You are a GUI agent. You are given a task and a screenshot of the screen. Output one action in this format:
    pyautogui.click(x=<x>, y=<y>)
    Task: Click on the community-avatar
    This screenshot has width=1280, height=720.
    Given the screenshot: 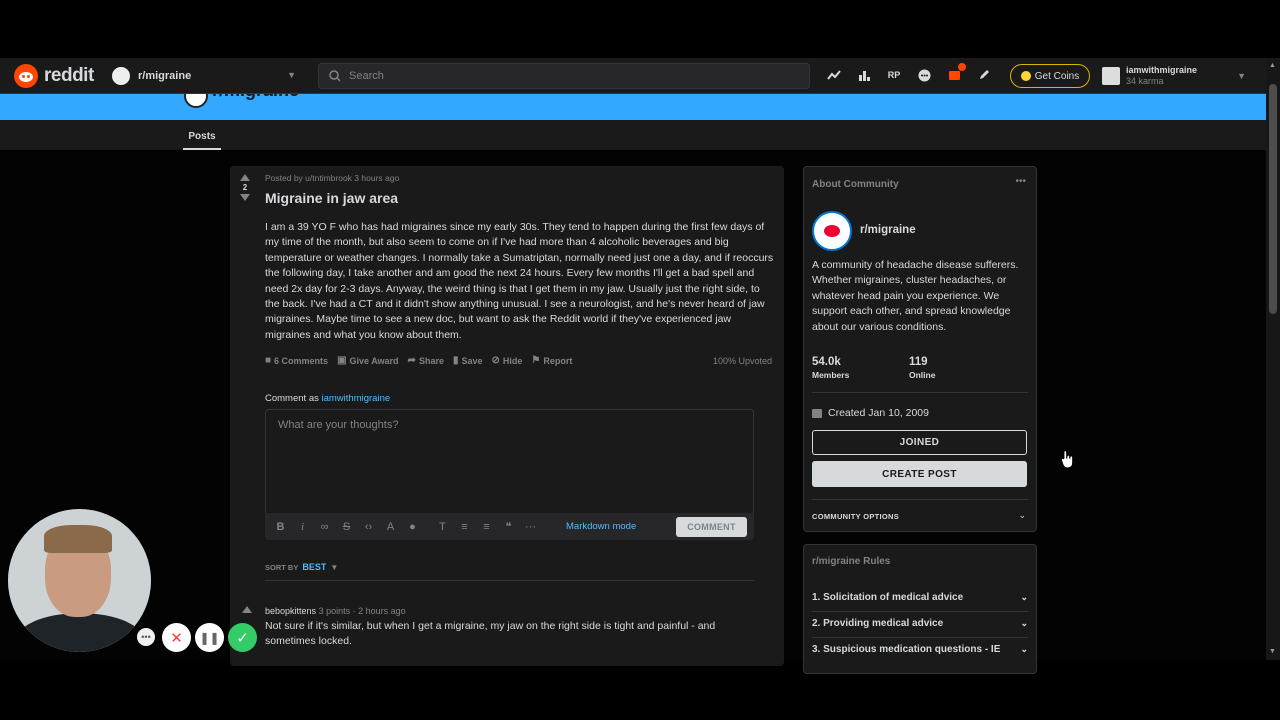 What is the action you would take?
    pyautogui.click(x=832, y=231)
    